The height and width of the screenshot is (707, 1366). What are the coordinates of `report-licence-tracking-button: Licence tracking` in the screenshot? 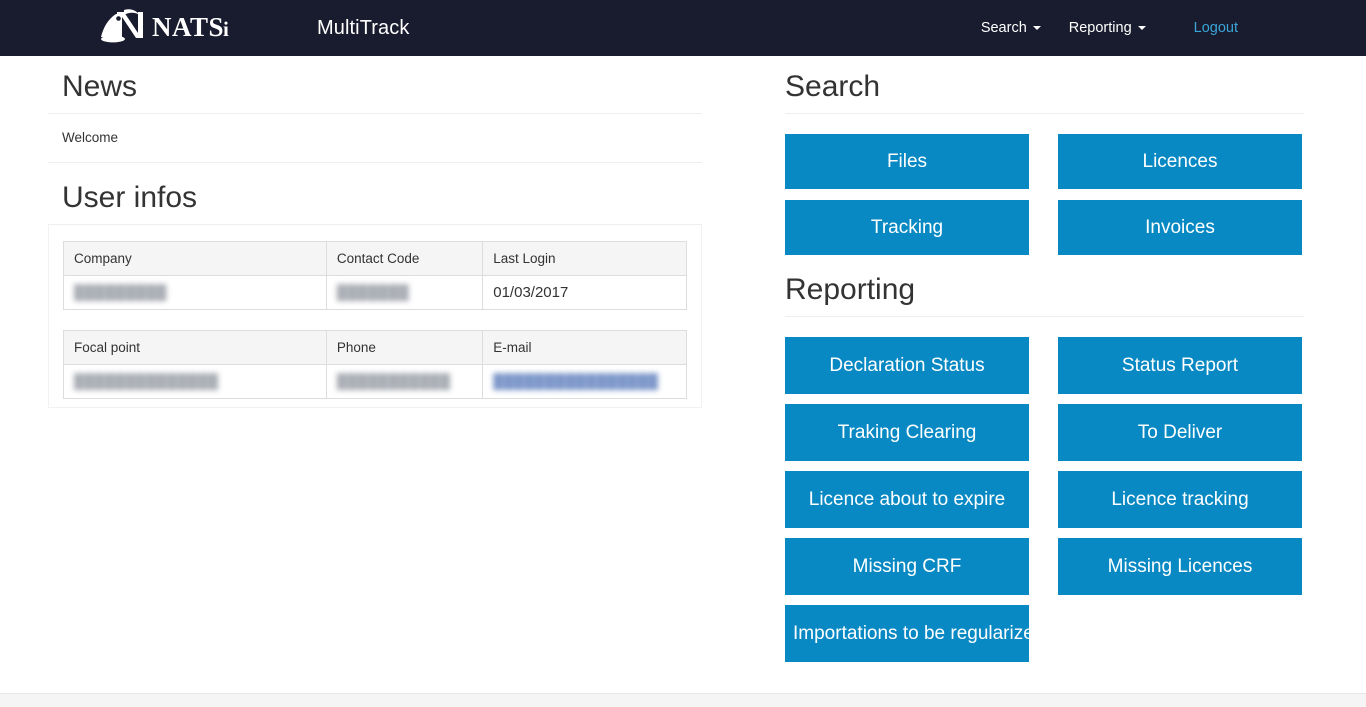 It's located at (1180, 499).